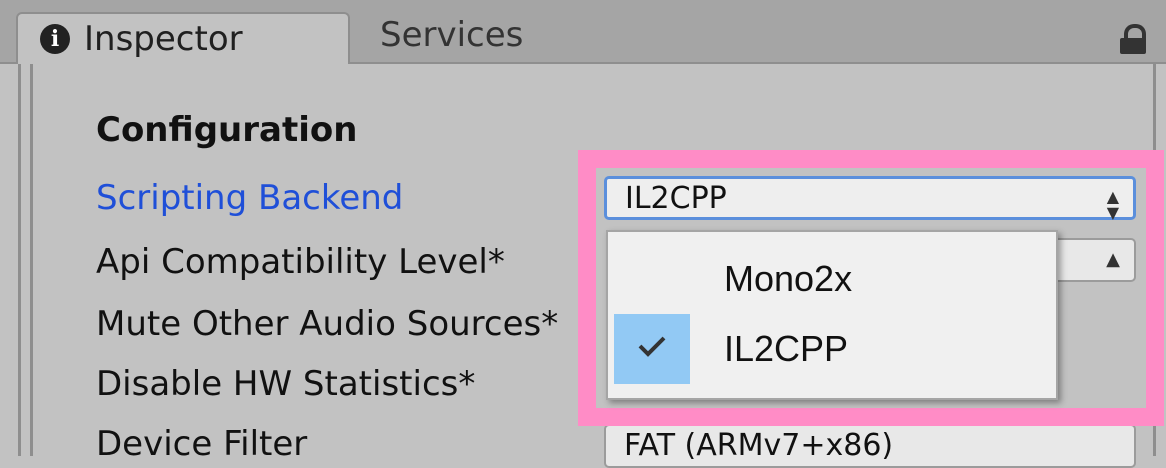  Describe the element at coordinates (300, 262) in the screenshot. I see `api-compatibility-label: Api Compatibility Level*` at that location.